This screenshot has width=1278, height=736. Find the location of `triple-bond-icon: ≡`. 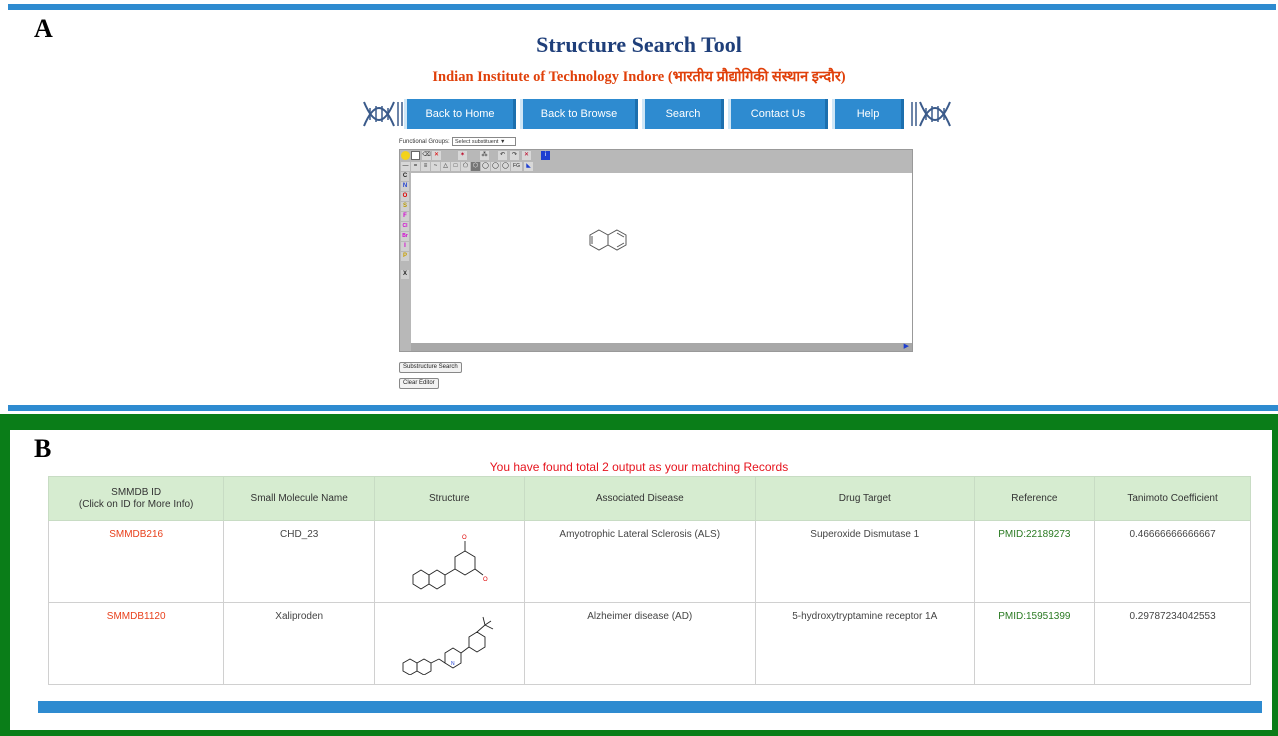

triple-bond-icon: ≡ is located at coordinates (425, 166).